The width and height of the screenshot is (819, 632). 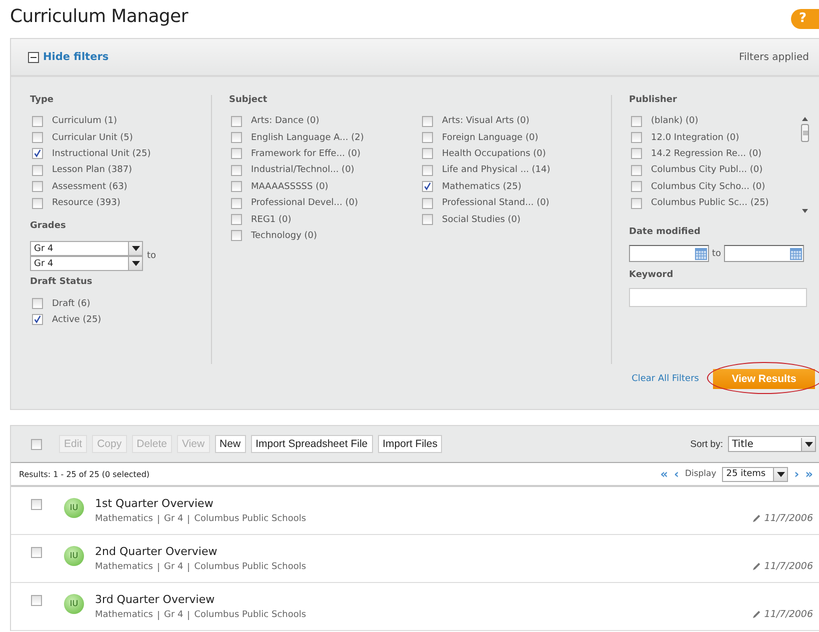 What do you see at coordinates (71, 303) in the screenshot?
I see `checkbox-label: Draft (6)` at bounding box center [71, 303].